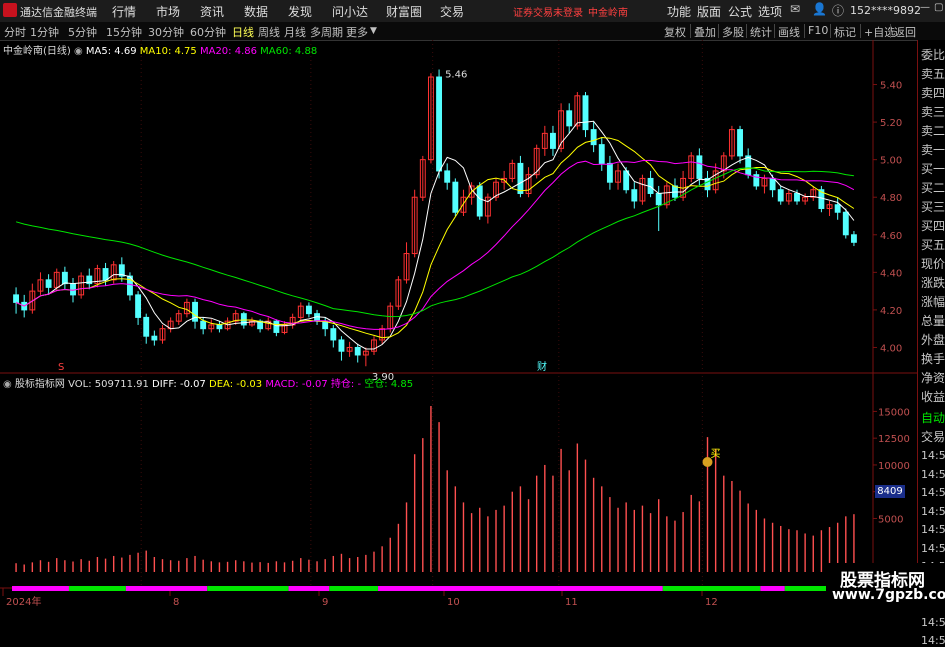 The image size is (945, 647). I want to click on message-icon: ✉, so click(795, 9).